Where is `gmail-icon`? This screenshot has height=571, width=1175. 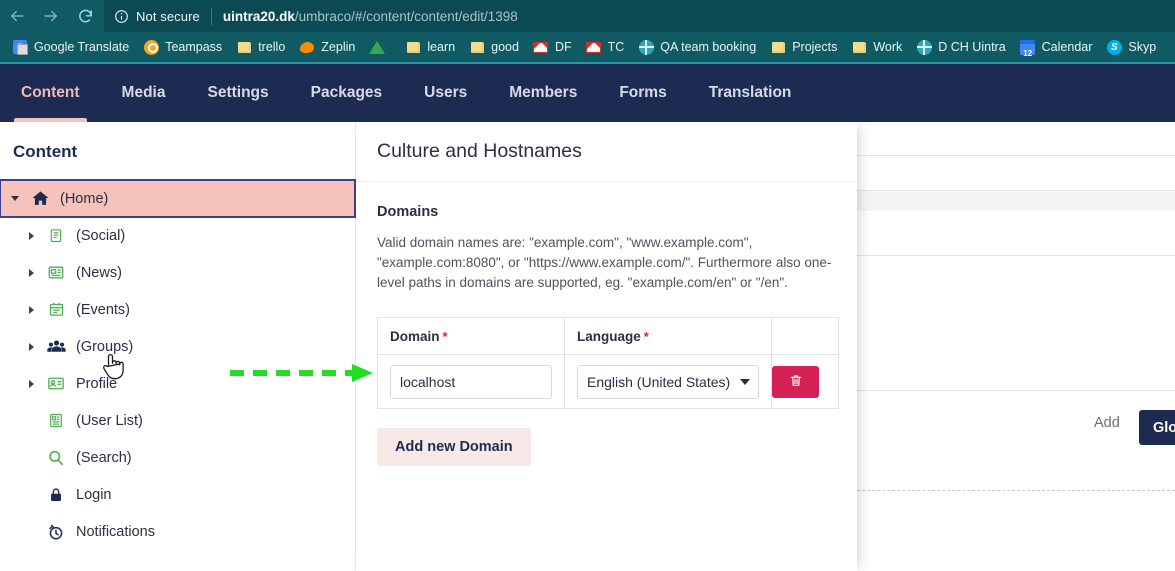
gmail-icon is located at coordinates (541, 47).